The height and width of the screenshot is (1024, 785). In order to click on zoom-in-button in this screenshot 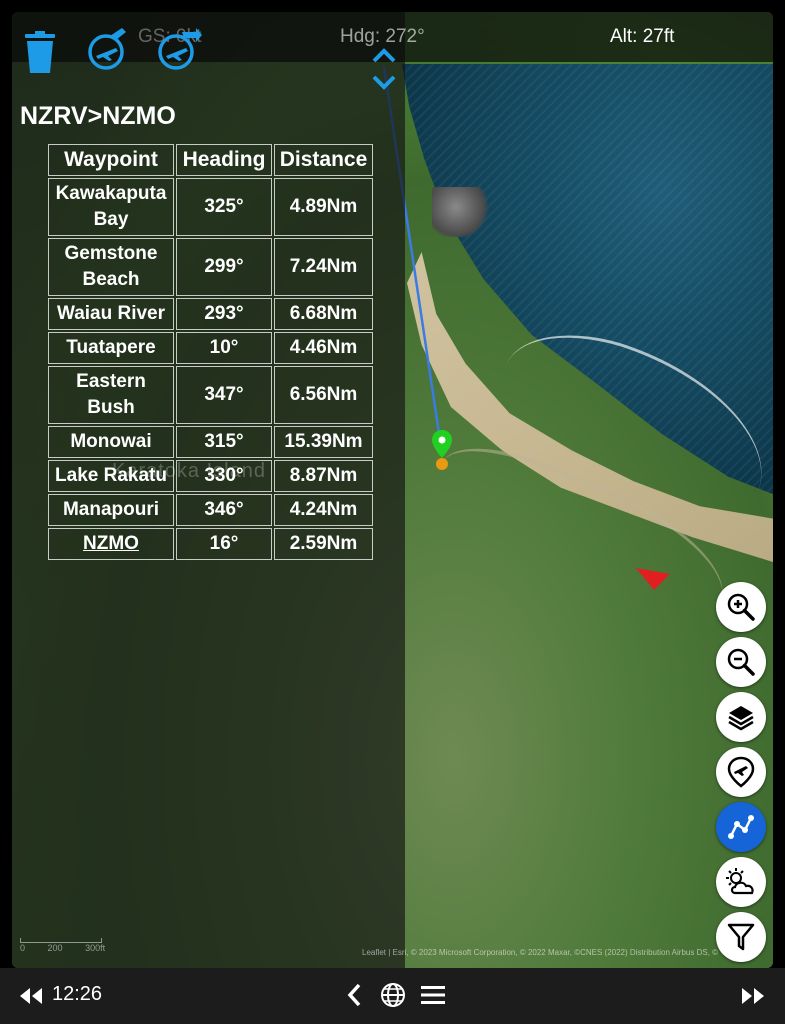, I will do `click(741, 607)`.